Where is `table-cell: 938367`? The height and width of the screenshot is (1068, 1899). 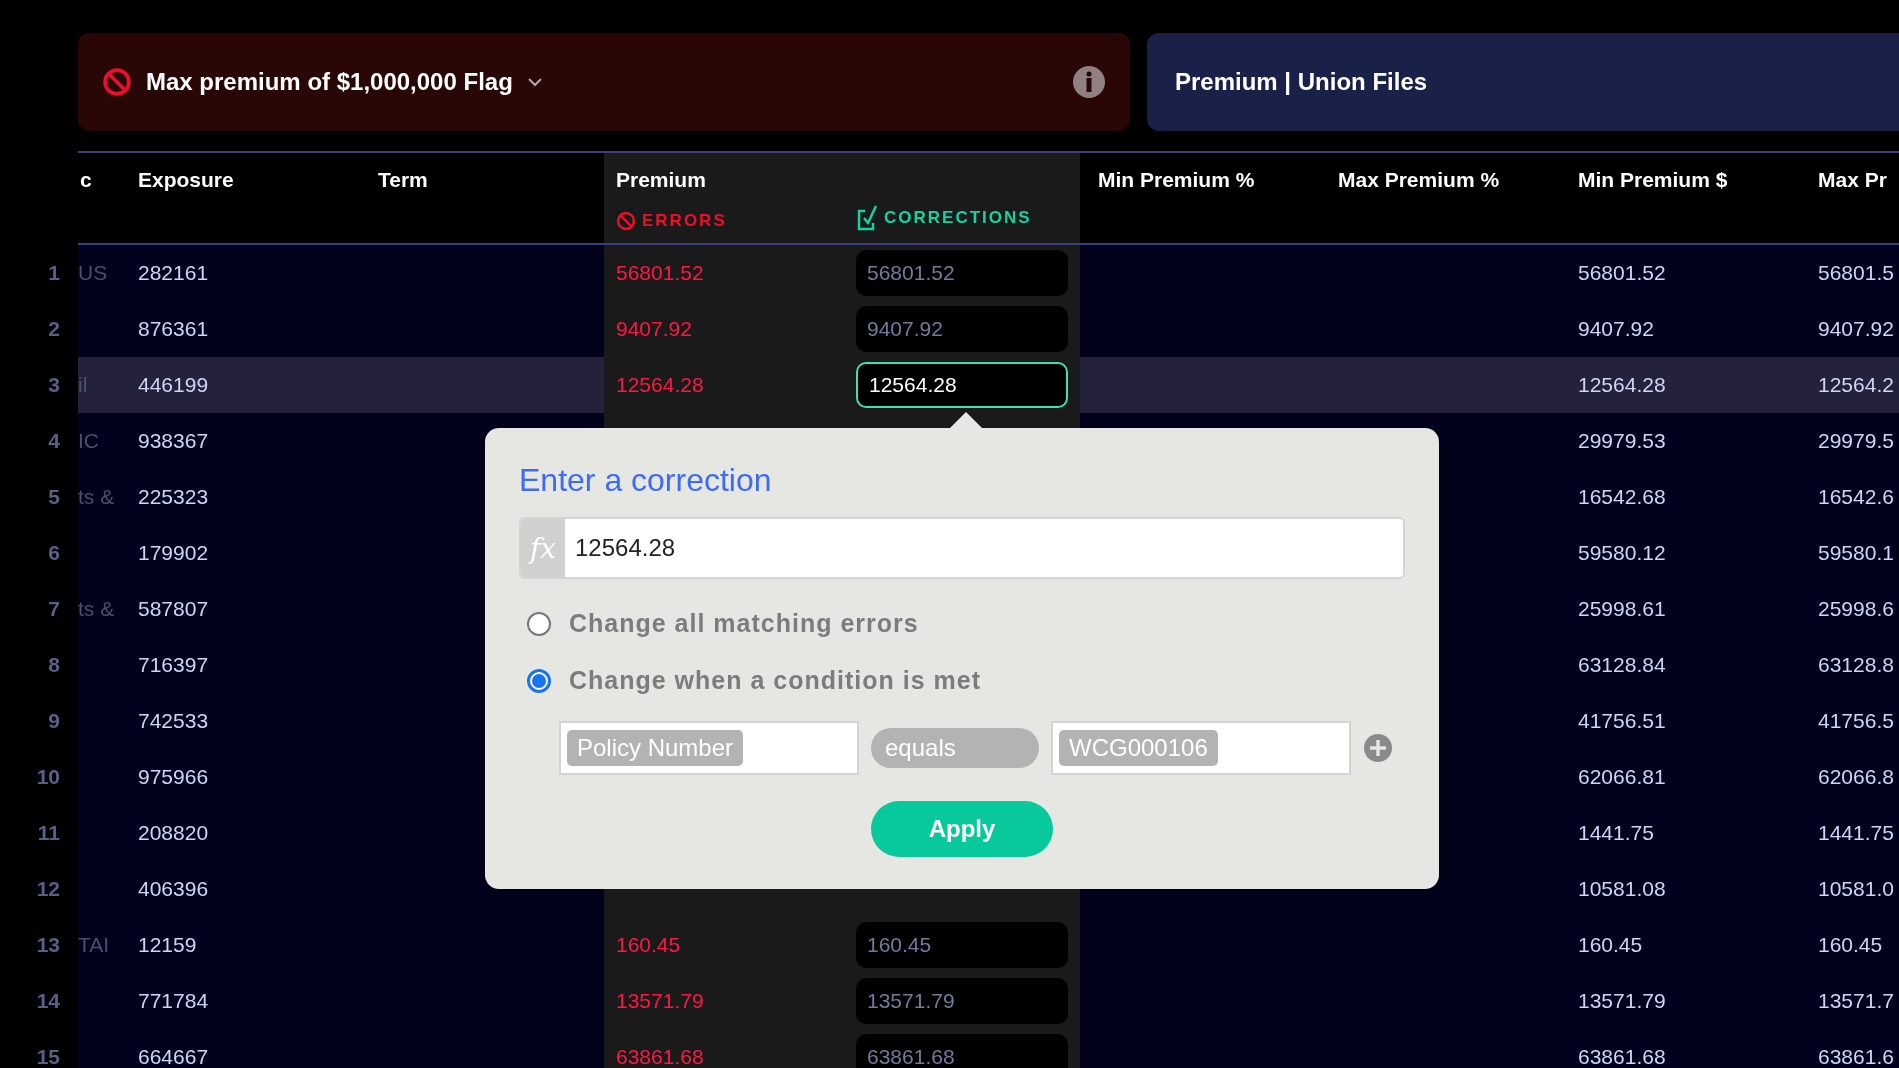 table-cell: 938367 is located at coordinates (173, 441).